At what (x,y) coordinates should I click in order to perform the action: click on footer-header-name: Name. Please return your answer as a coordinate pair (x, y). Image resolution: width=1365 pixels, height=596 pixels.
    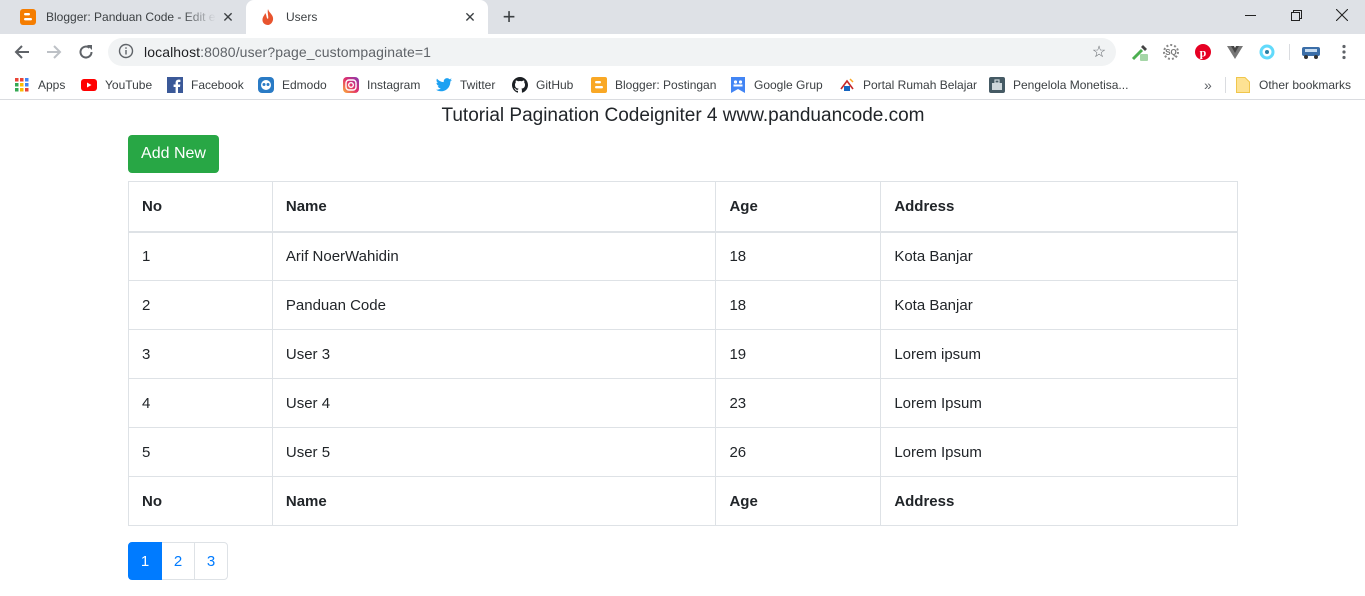
    Looking at the image, I should click on (494, 501).